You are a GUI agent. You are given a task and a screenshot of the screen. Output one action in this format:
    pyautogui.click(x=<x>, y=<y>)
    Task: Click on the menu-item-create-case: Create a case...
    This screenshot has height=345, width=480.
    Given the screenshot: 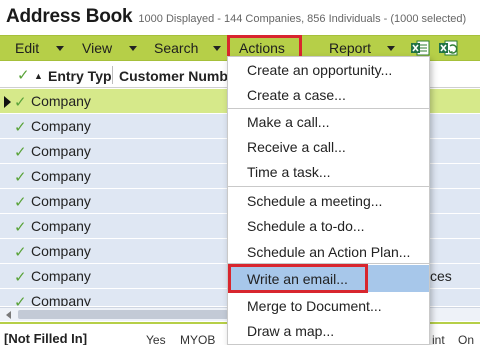 What is the action you would take?
    pyautogui.click(x=328, y=94)
    